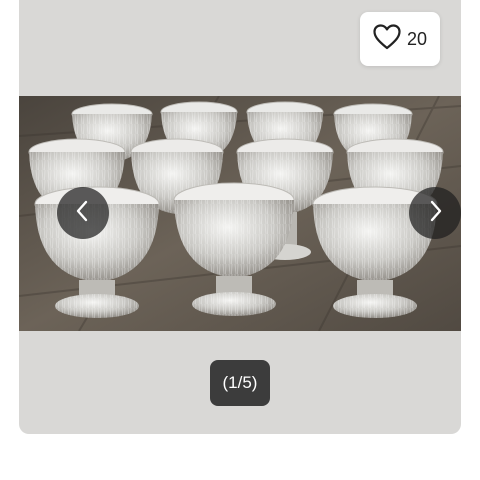  I want to click on previous-image-button, so click(83, 213).